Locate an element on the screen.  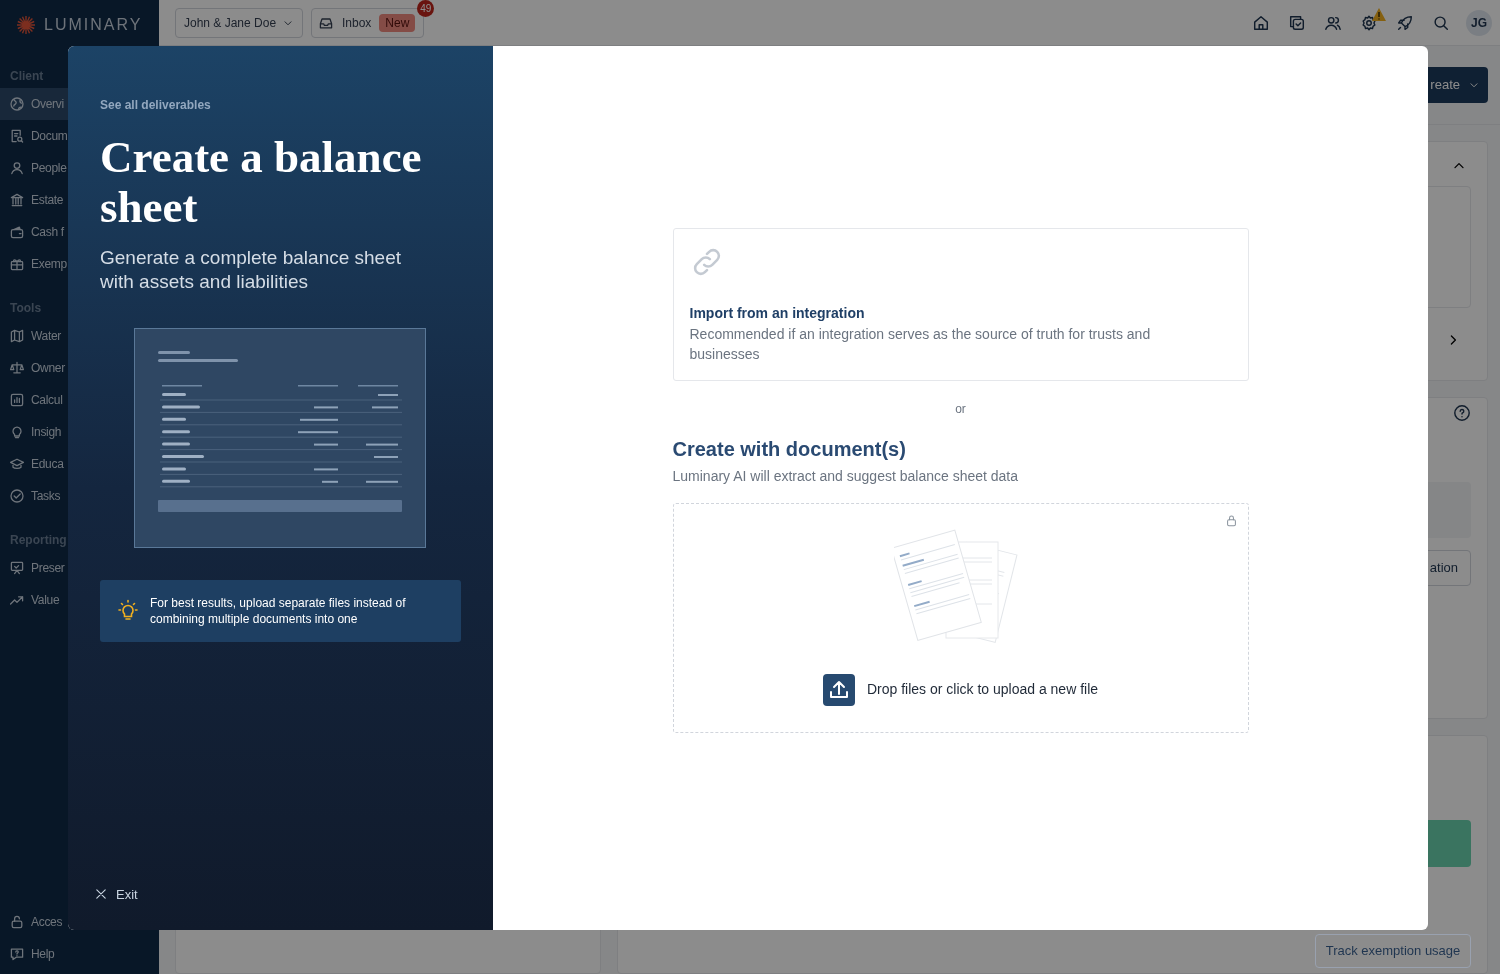
modal-subtitle: Generate a complete balance sheet with assets and liabilities is located at coordinates (251, 270).